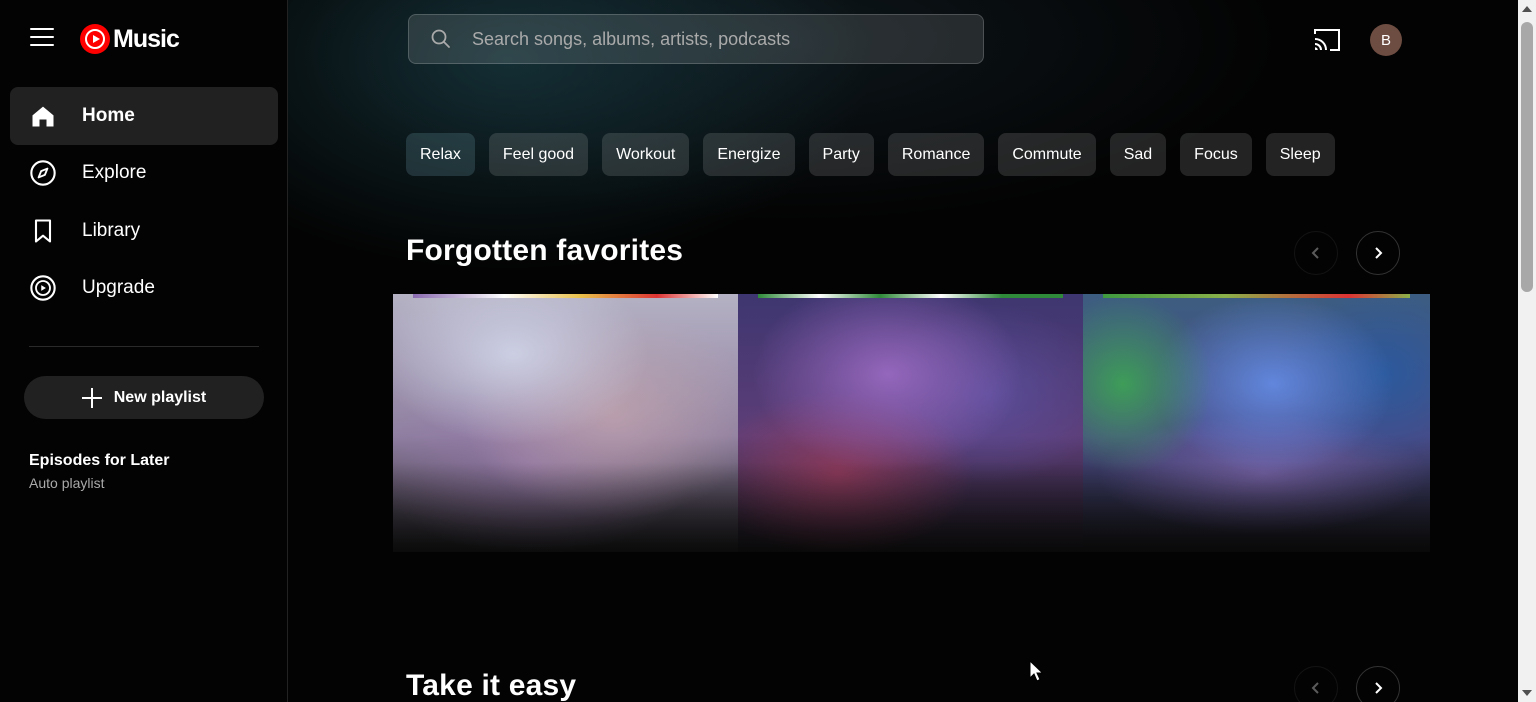 The height and width of the screenshot is (702, 1536). Describe the element at coordinates (91, 397) in the screenshot. I see `plus-icon` at that location.